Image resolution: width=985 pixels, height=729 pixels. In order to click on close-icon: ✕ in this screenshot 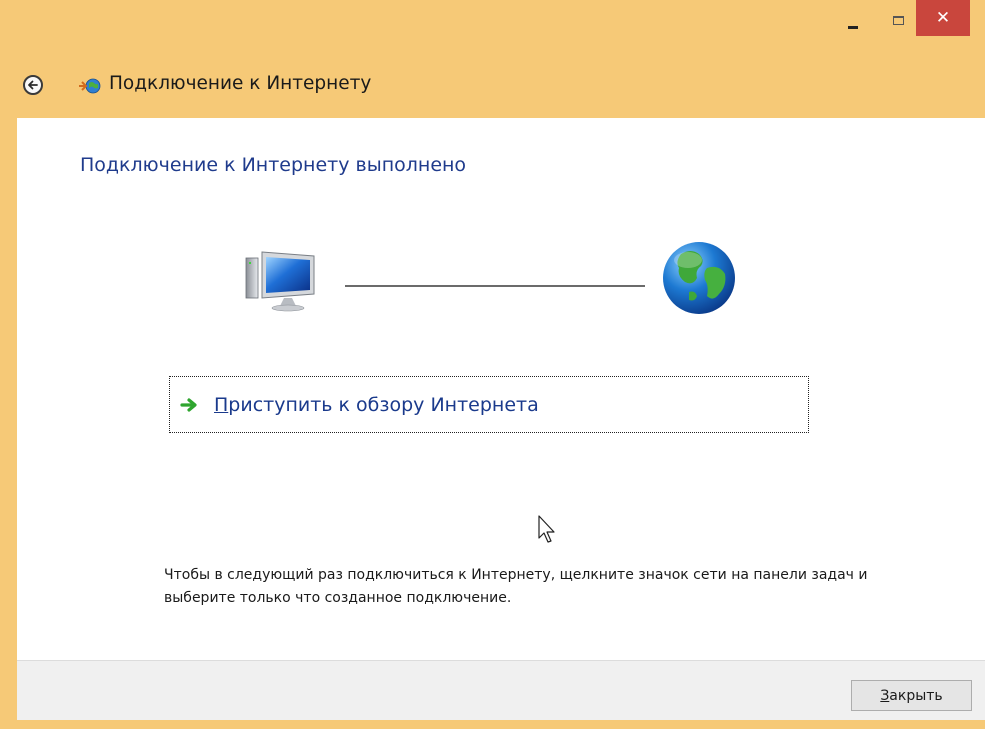, I will do `click(943, 17)`.